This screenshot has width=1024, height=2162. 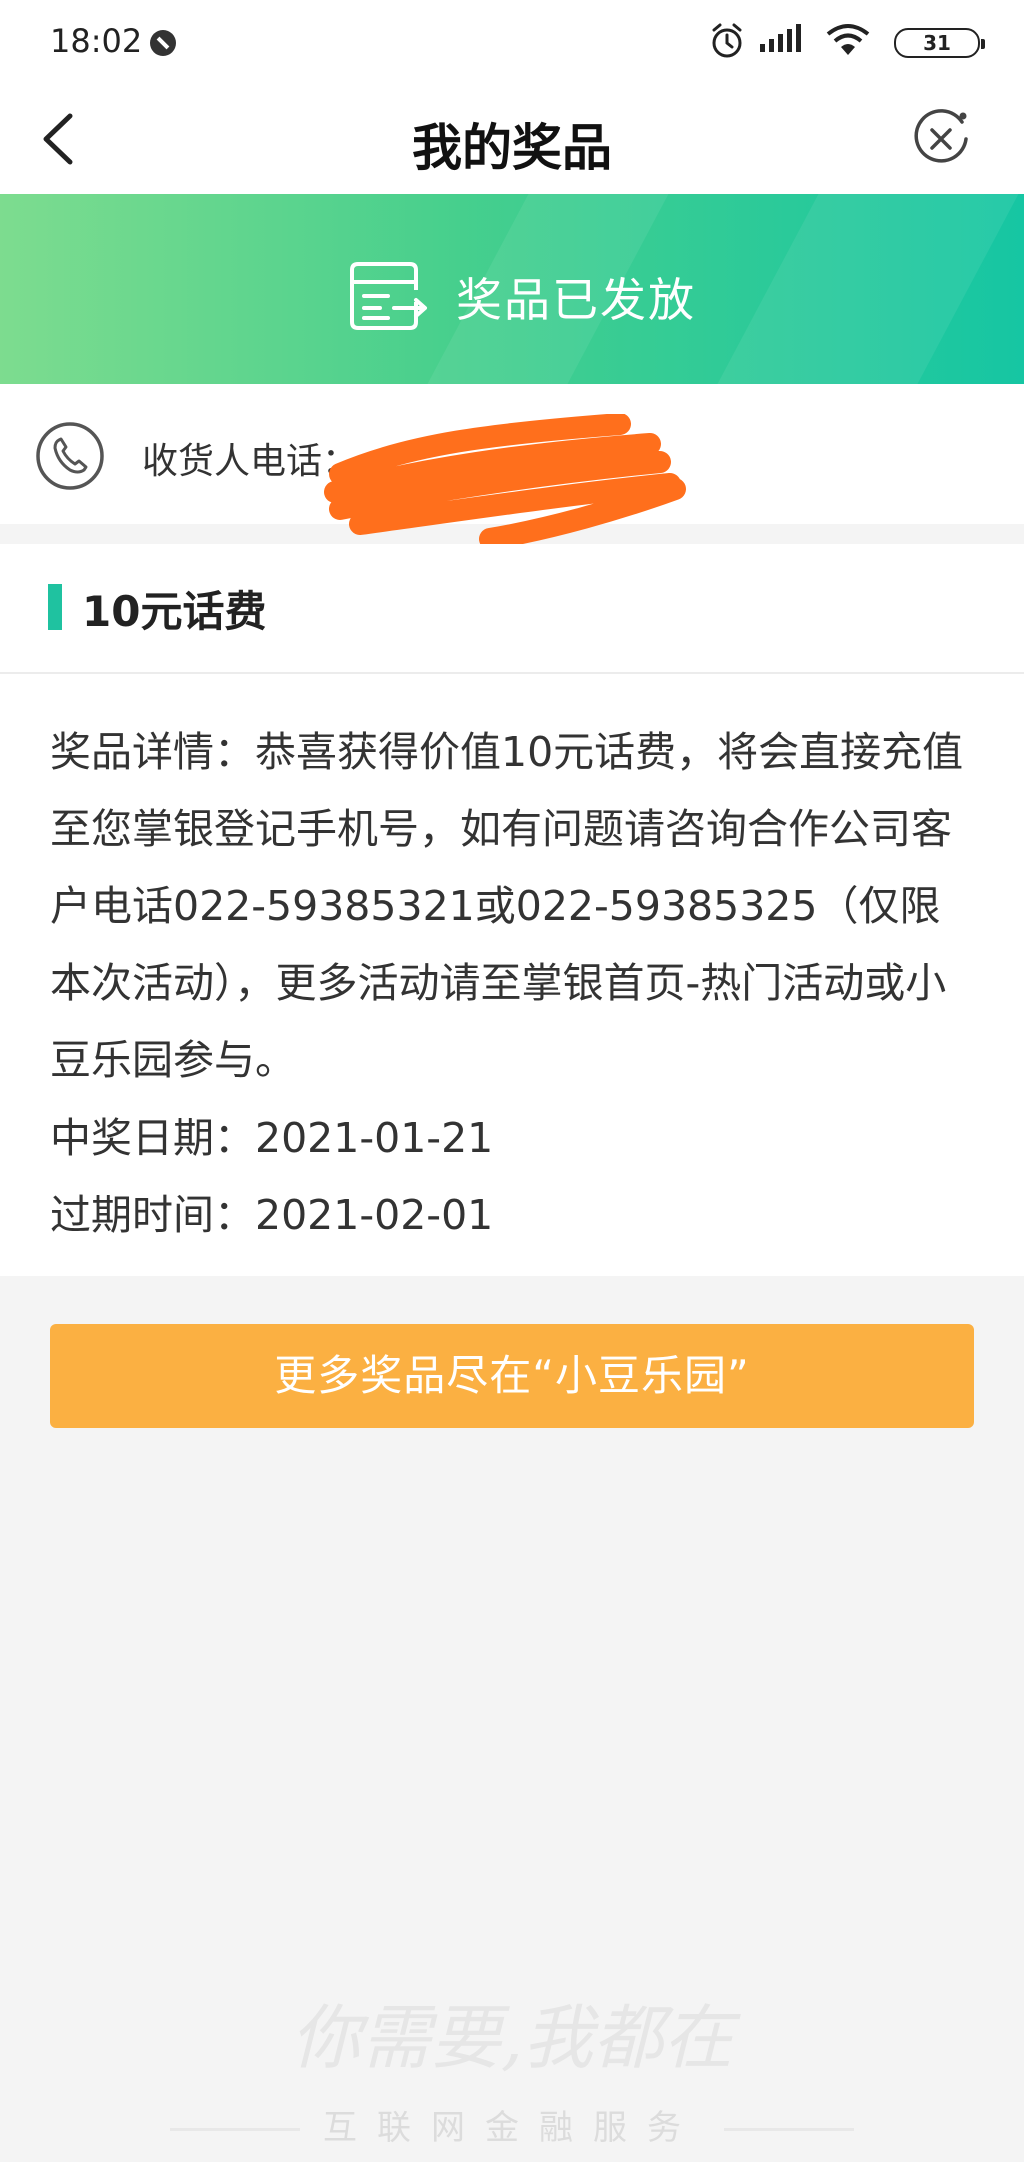 I want to click on prize-name: 10元话费, so click(x=174, y=611).